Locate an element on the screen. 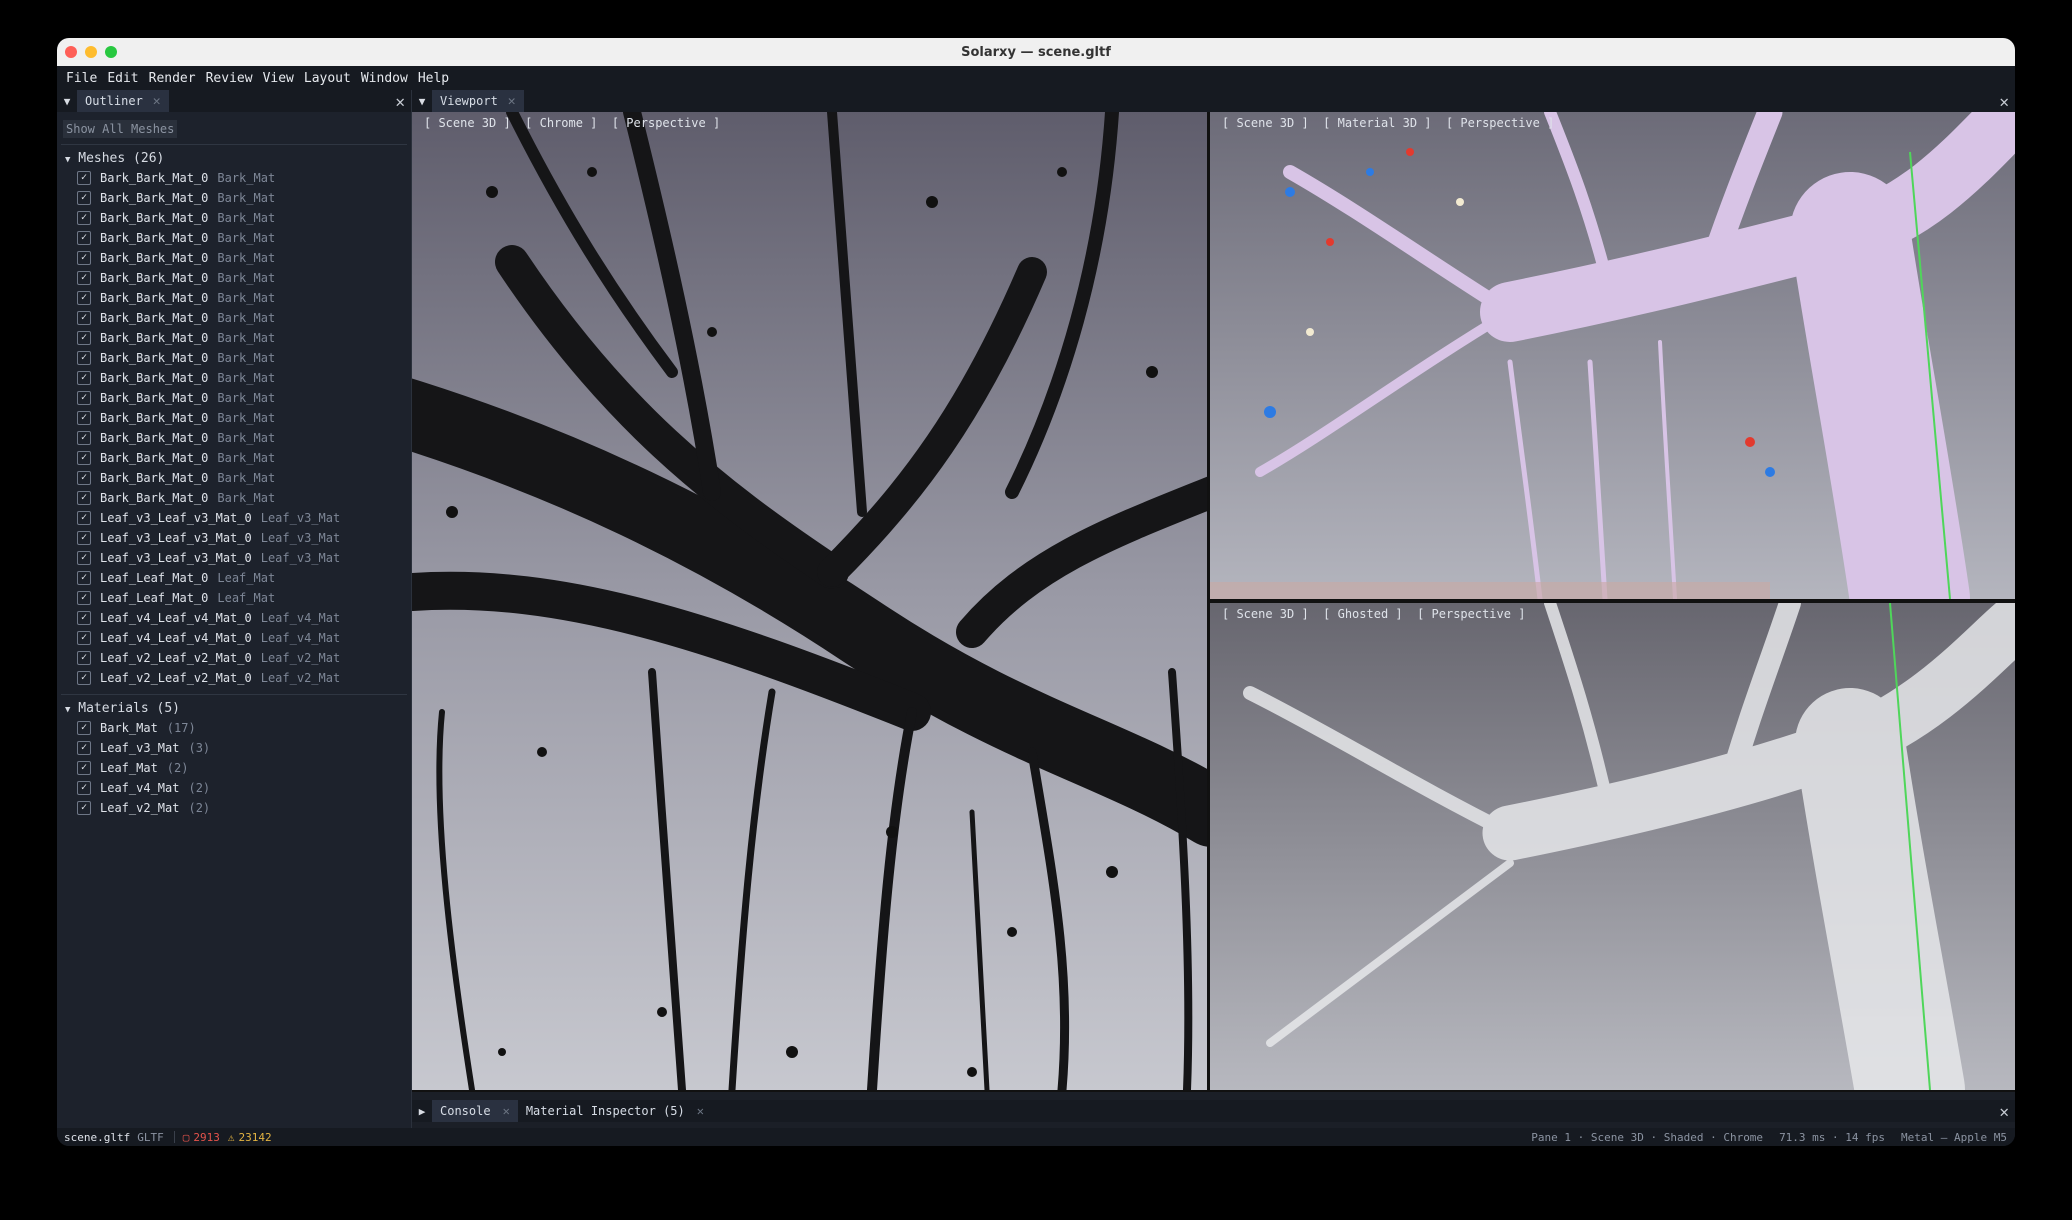  tab-console: Console ✕ is located at coordinates (475, 1111).